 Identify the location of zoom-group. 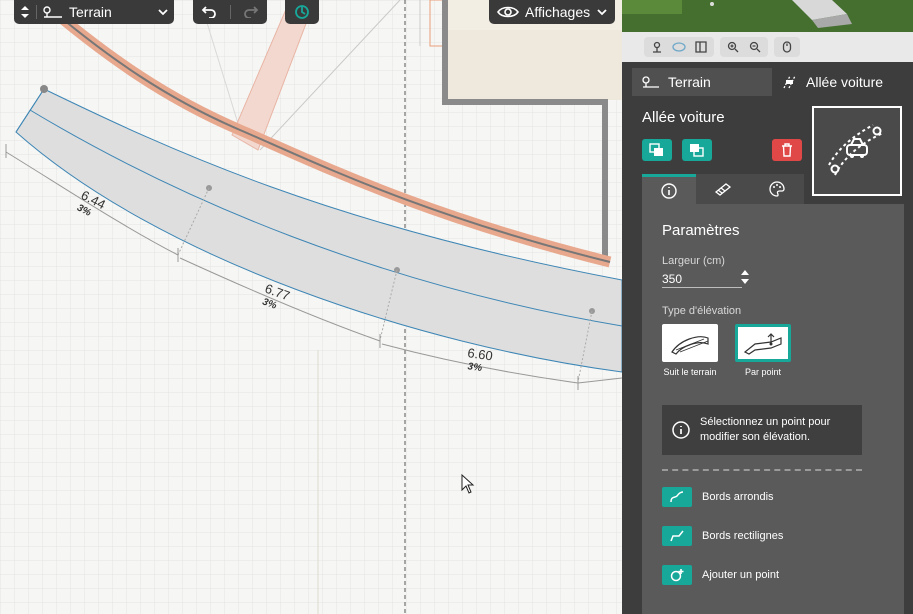
(744, 47).